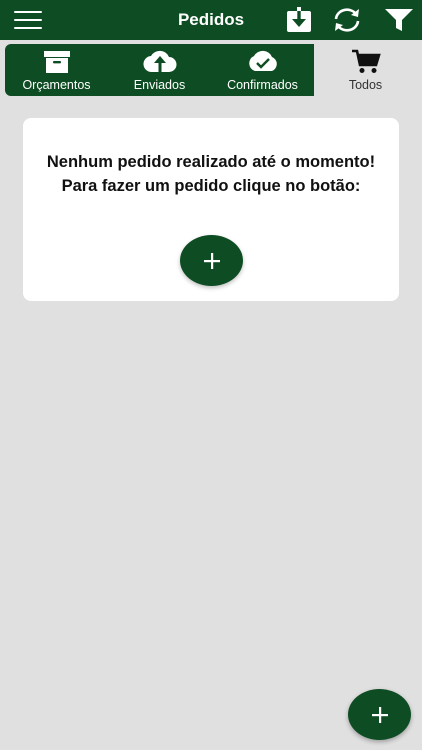 The image size is (422, 750). What do you see at coordinates (365, 85) in the screenshot?
I see `tab-label: Todos` at bounding box center [365, 85].